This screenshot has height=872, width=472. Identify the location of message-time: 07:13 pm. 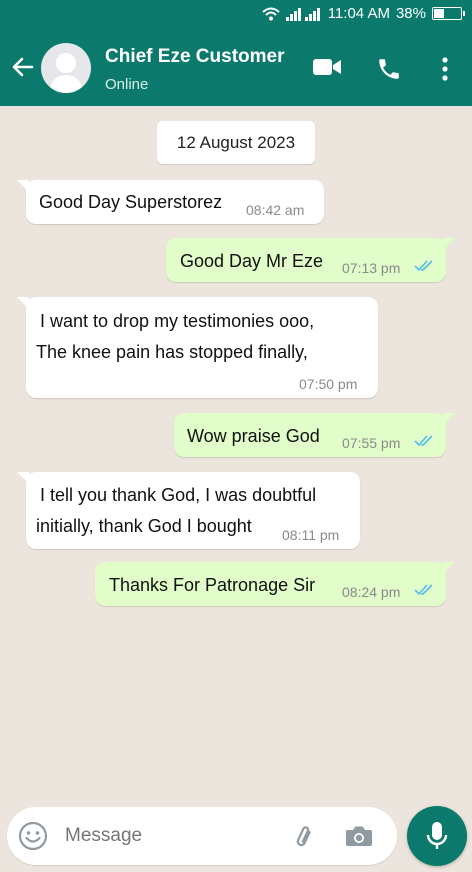
(371, 268).